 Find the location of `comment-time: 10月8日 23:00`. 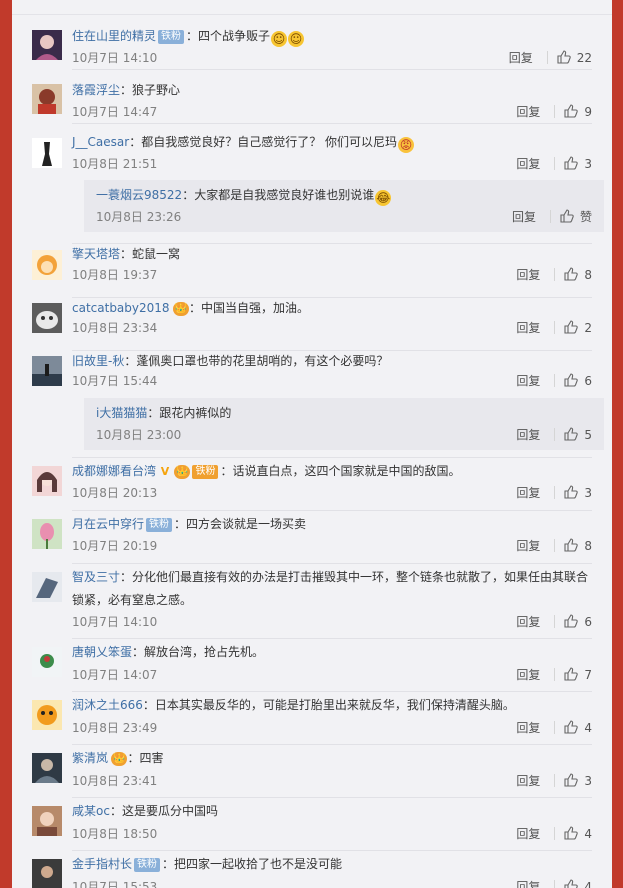

comment-time: 10月8日 23:00 is located at coordinates (139, 435).